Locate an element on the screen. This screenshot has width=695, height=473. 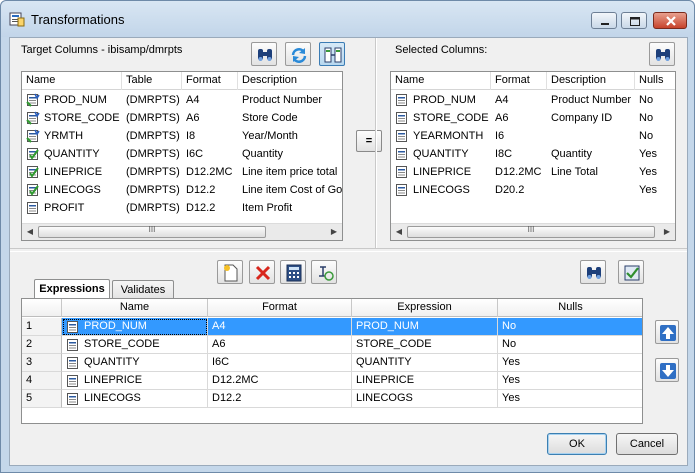
selected-row: PROD_NUM A4 Product Number No is located at coordinates (533, 100).